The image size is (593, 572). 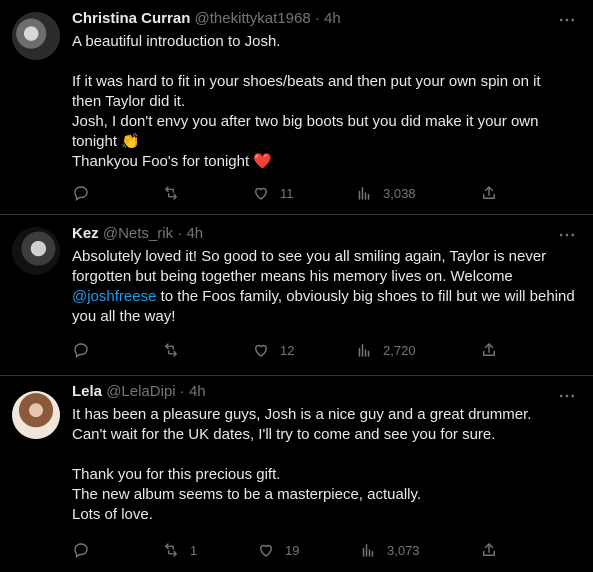 I want to click on views-count: 3,073, so click(x=403, y=550).